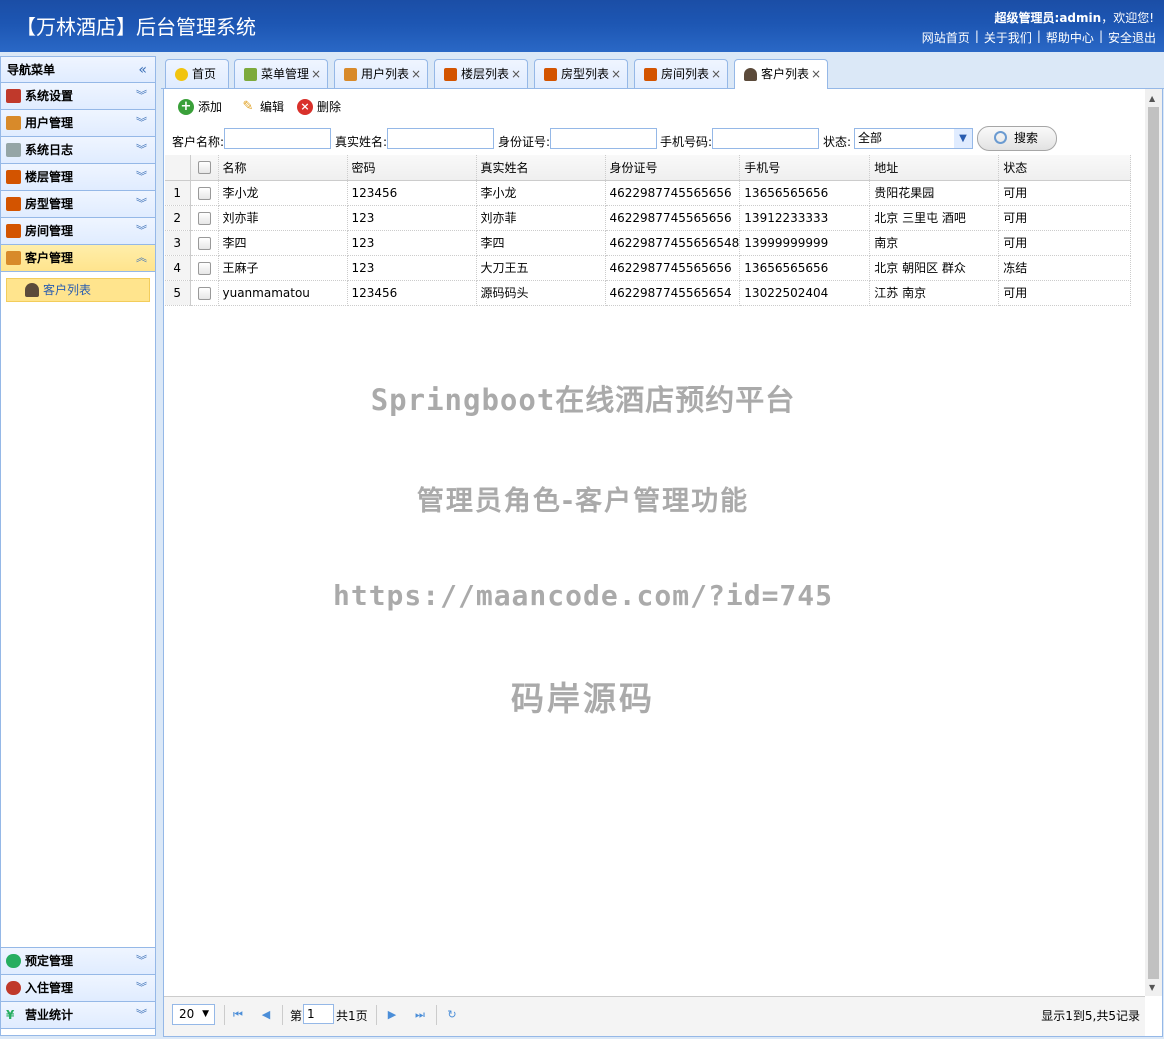 This screenshot has width=1164, height=1039. What do you see at coordinates (78, 258) in the screenshot?
I see `sidebar-item-customer-management: 客户管理 ︽` at bounding box center [78, 258].